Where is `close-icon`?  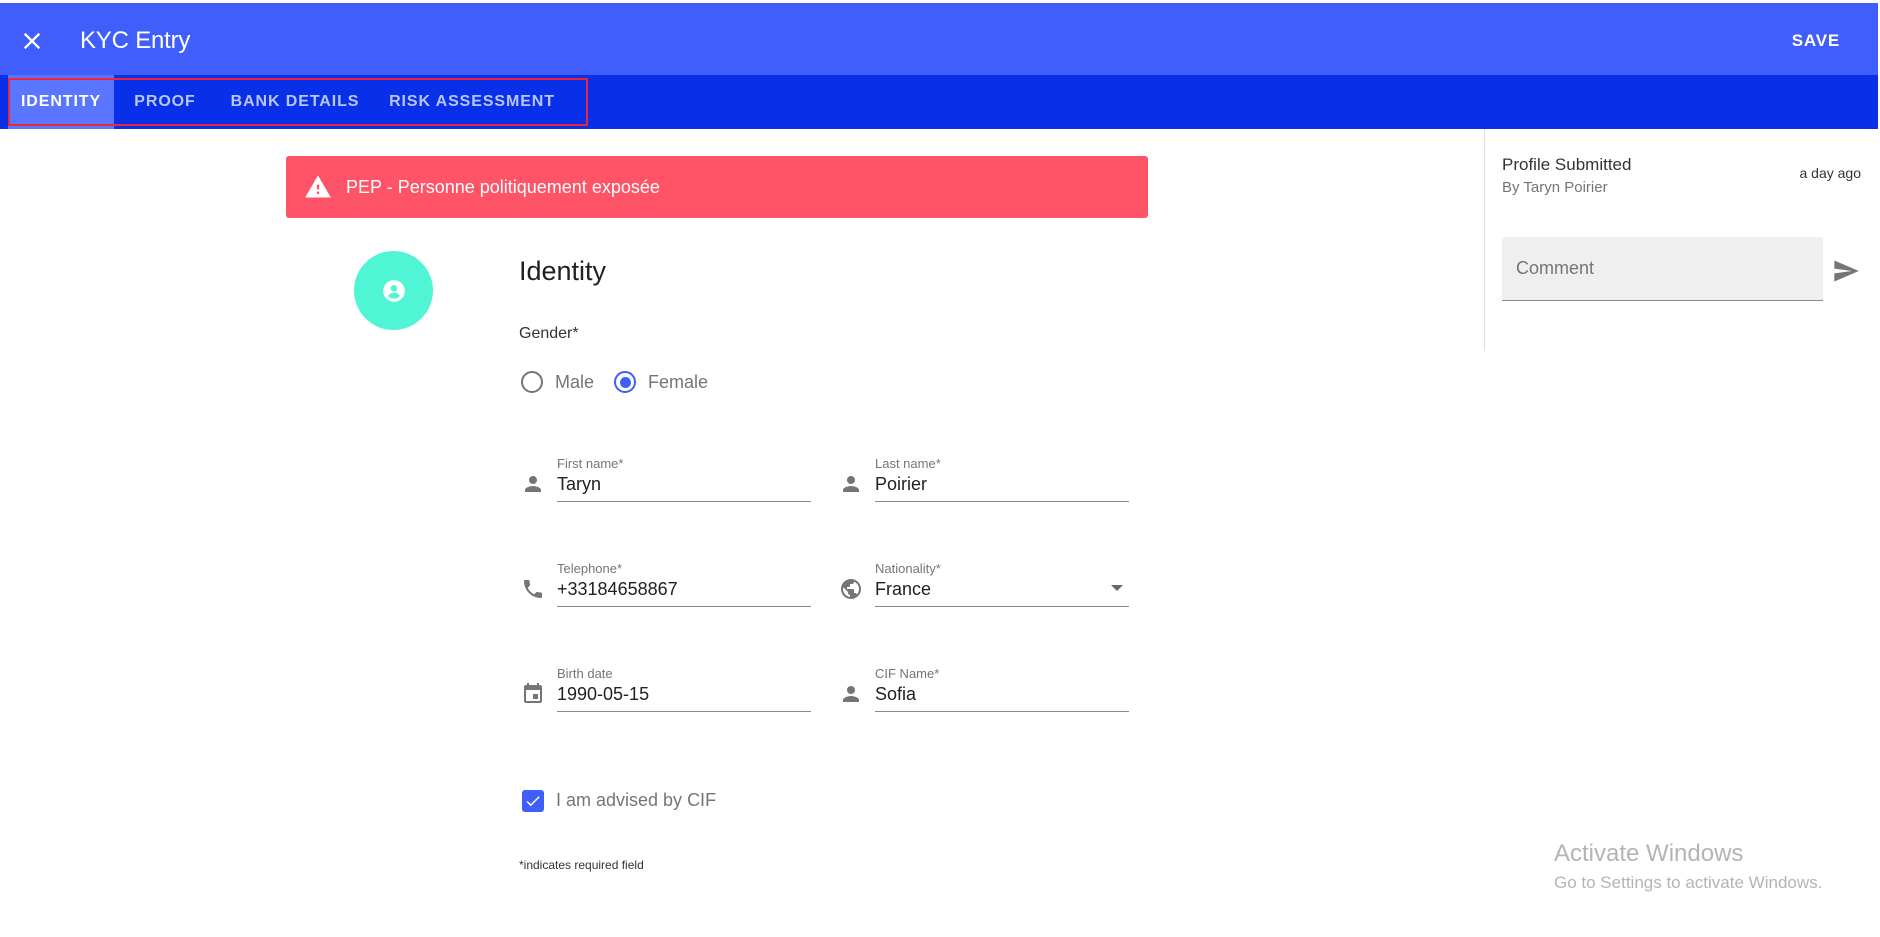
close-icon is located at coordinates (32, 41).